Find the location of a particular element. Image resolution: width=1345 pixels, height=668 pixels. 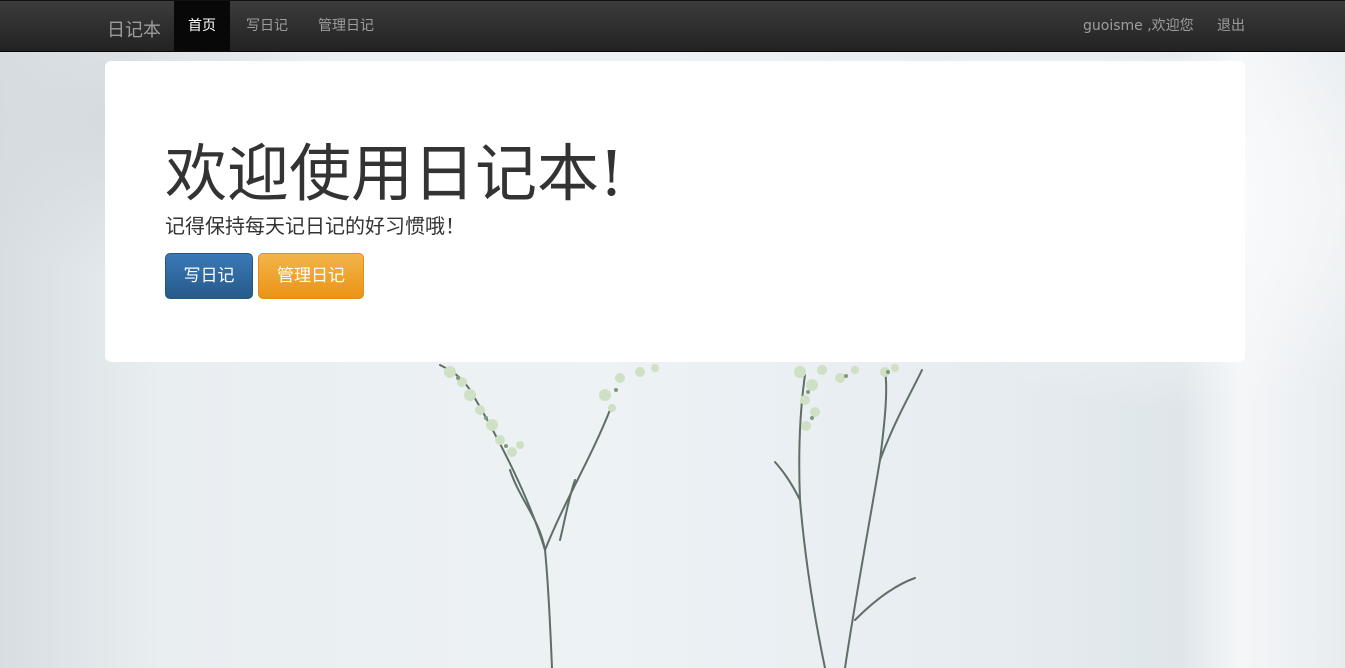

write-diary-button: 写日记 is located at coordinates (209, 276).